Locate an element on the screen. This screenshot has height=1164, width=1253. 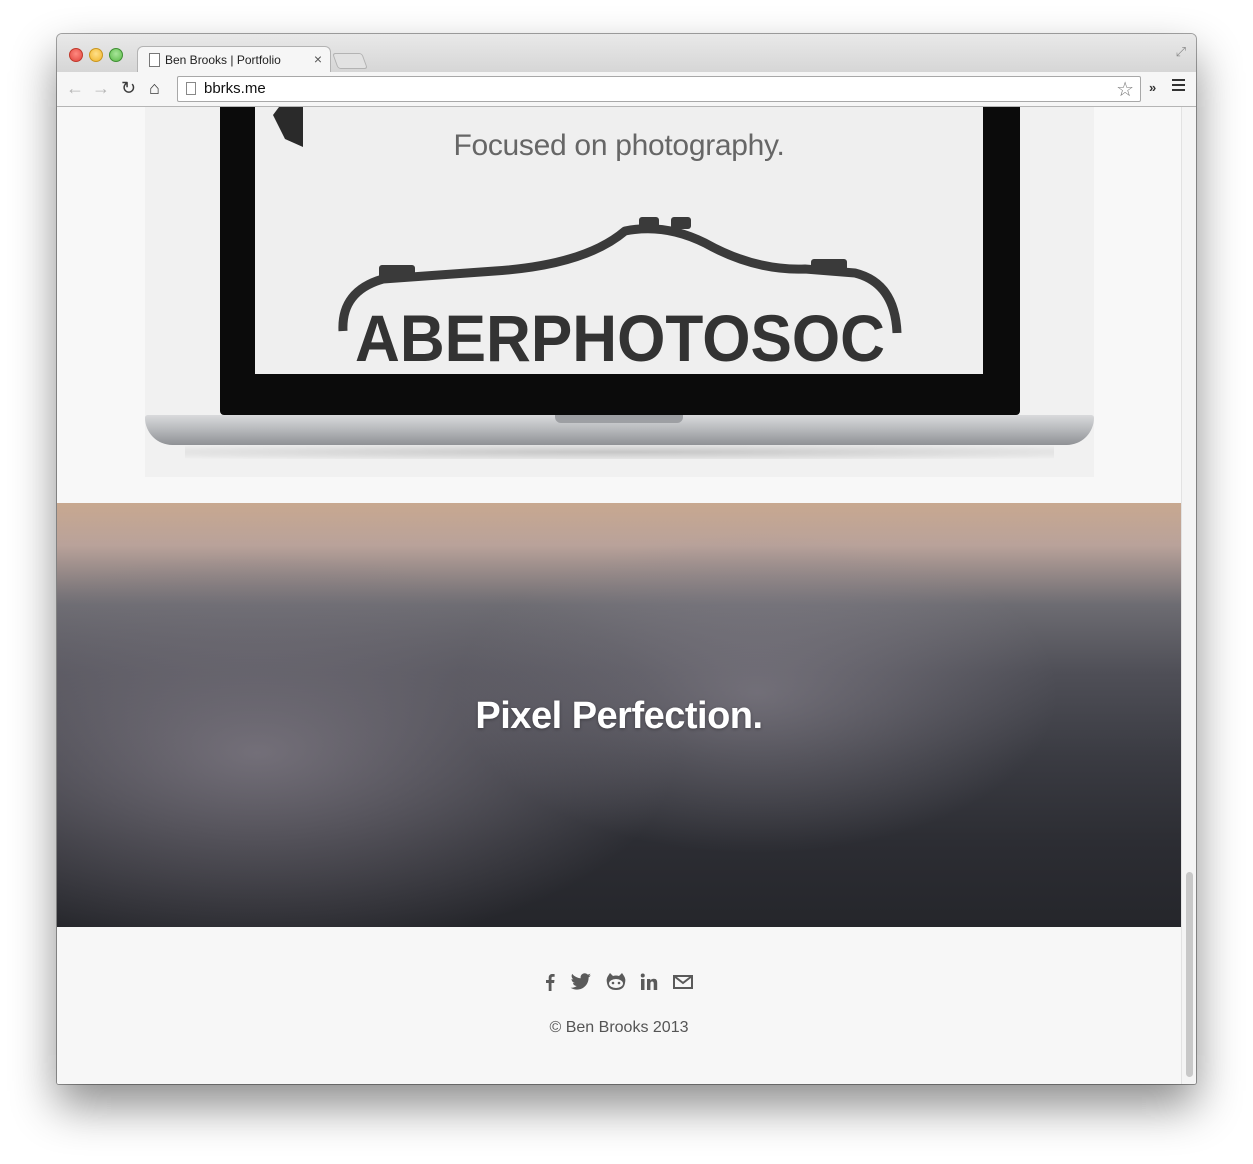
new-tab-button is located at coordinates (350, 61).